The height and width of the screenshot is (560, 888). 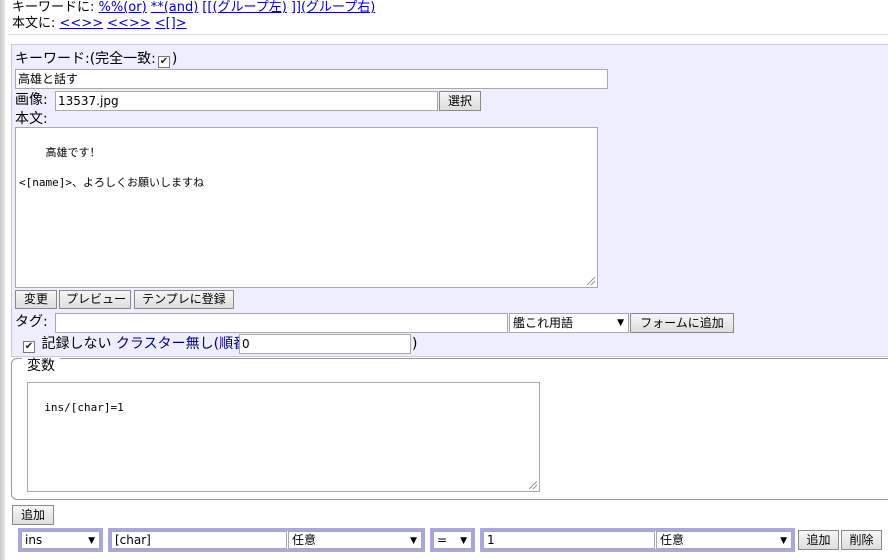 I want to click on change-button: 変更, so click(x=36, y=299).